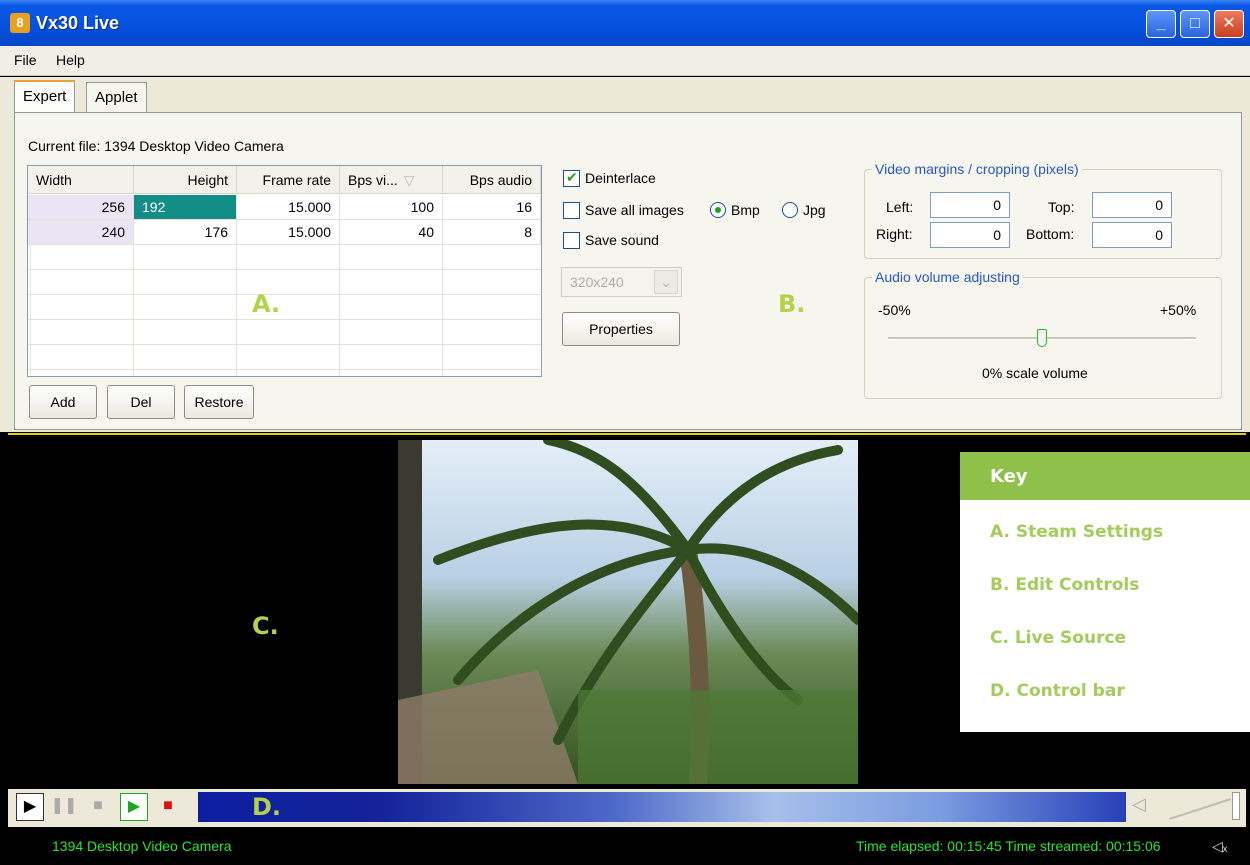  Describe the element at coordinates (265, 626) in the screenshot. I see `annotation-label-c: C.` at that location.